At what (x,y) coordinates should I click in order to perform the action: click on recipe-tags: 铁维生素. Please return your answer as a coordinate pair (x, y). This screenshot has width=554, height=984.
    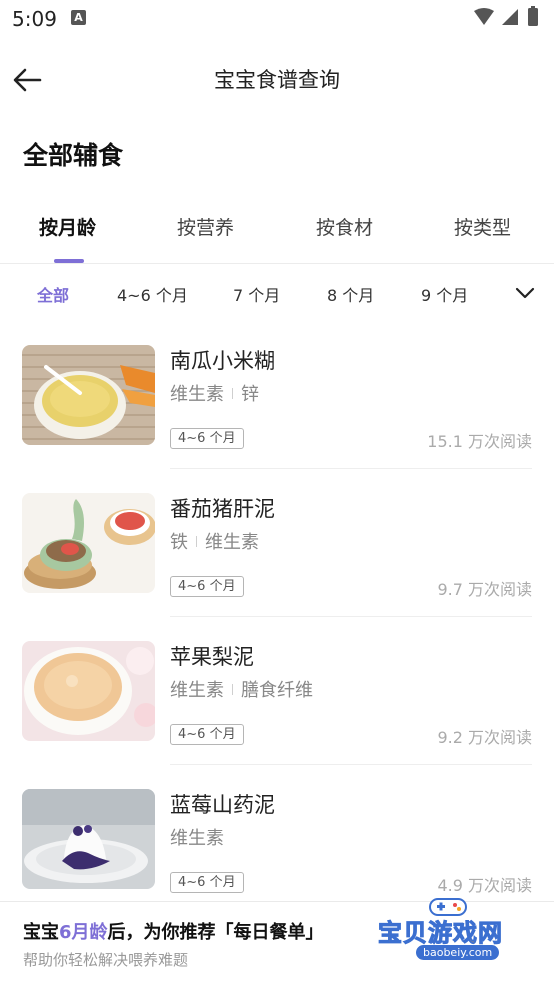
    Looking at the image, I should click on (214, 541).